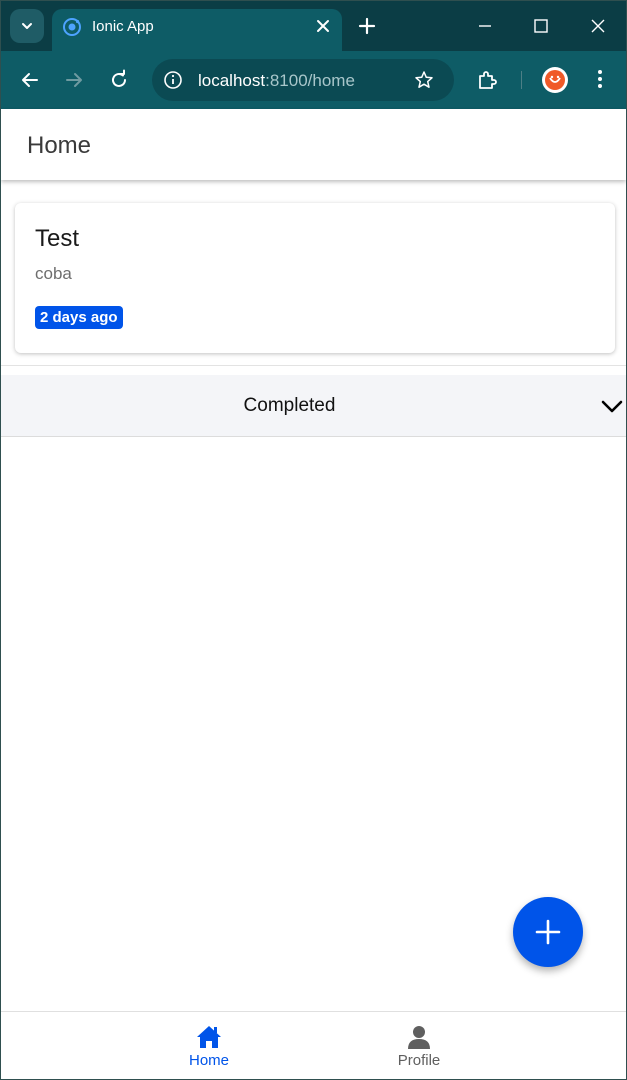  I want to click on task-card: Test coba 2 days ago, so click(315, 278).